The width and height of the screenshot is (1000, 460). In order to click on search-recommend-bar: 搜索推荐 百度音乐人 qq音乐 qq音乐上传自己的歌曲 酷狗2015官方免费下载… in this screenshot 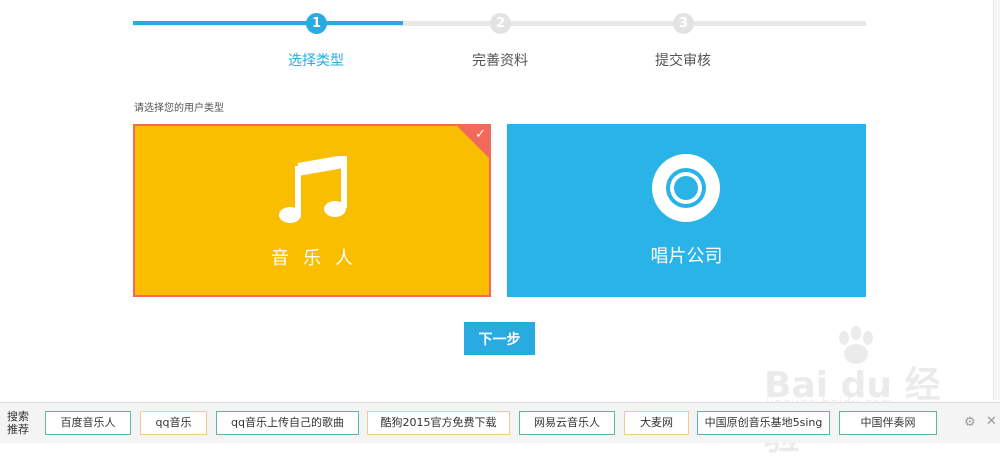, I will do `click(500, 422)`.